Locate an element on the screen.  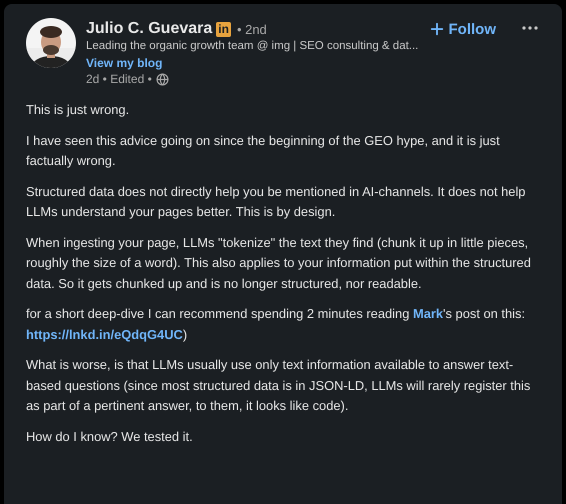
post-paragraph: How do I know? We tested it. is located at coordinates (110, 437).